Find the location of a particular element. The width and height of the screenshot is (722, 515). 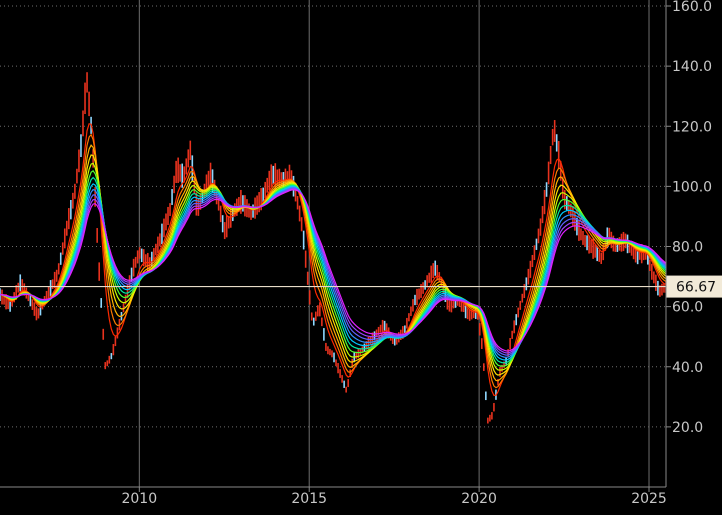

y-tick-label: 120.0 is located at coordinates (692, 127).